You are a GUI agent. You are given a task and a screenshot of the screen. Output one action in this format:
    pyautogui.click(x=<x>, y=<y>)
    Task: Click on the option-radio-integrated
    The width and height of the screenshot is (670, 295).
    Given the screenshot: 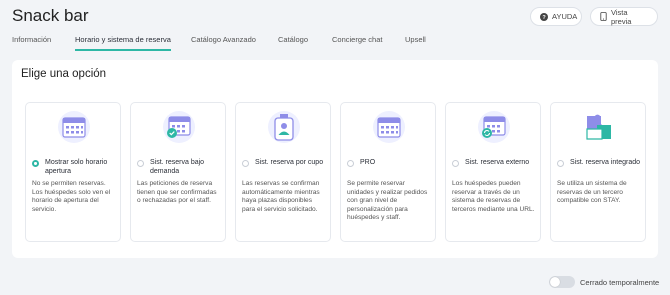 What is the action you would take?
    pyautogui.click(x=560, y=163)
    